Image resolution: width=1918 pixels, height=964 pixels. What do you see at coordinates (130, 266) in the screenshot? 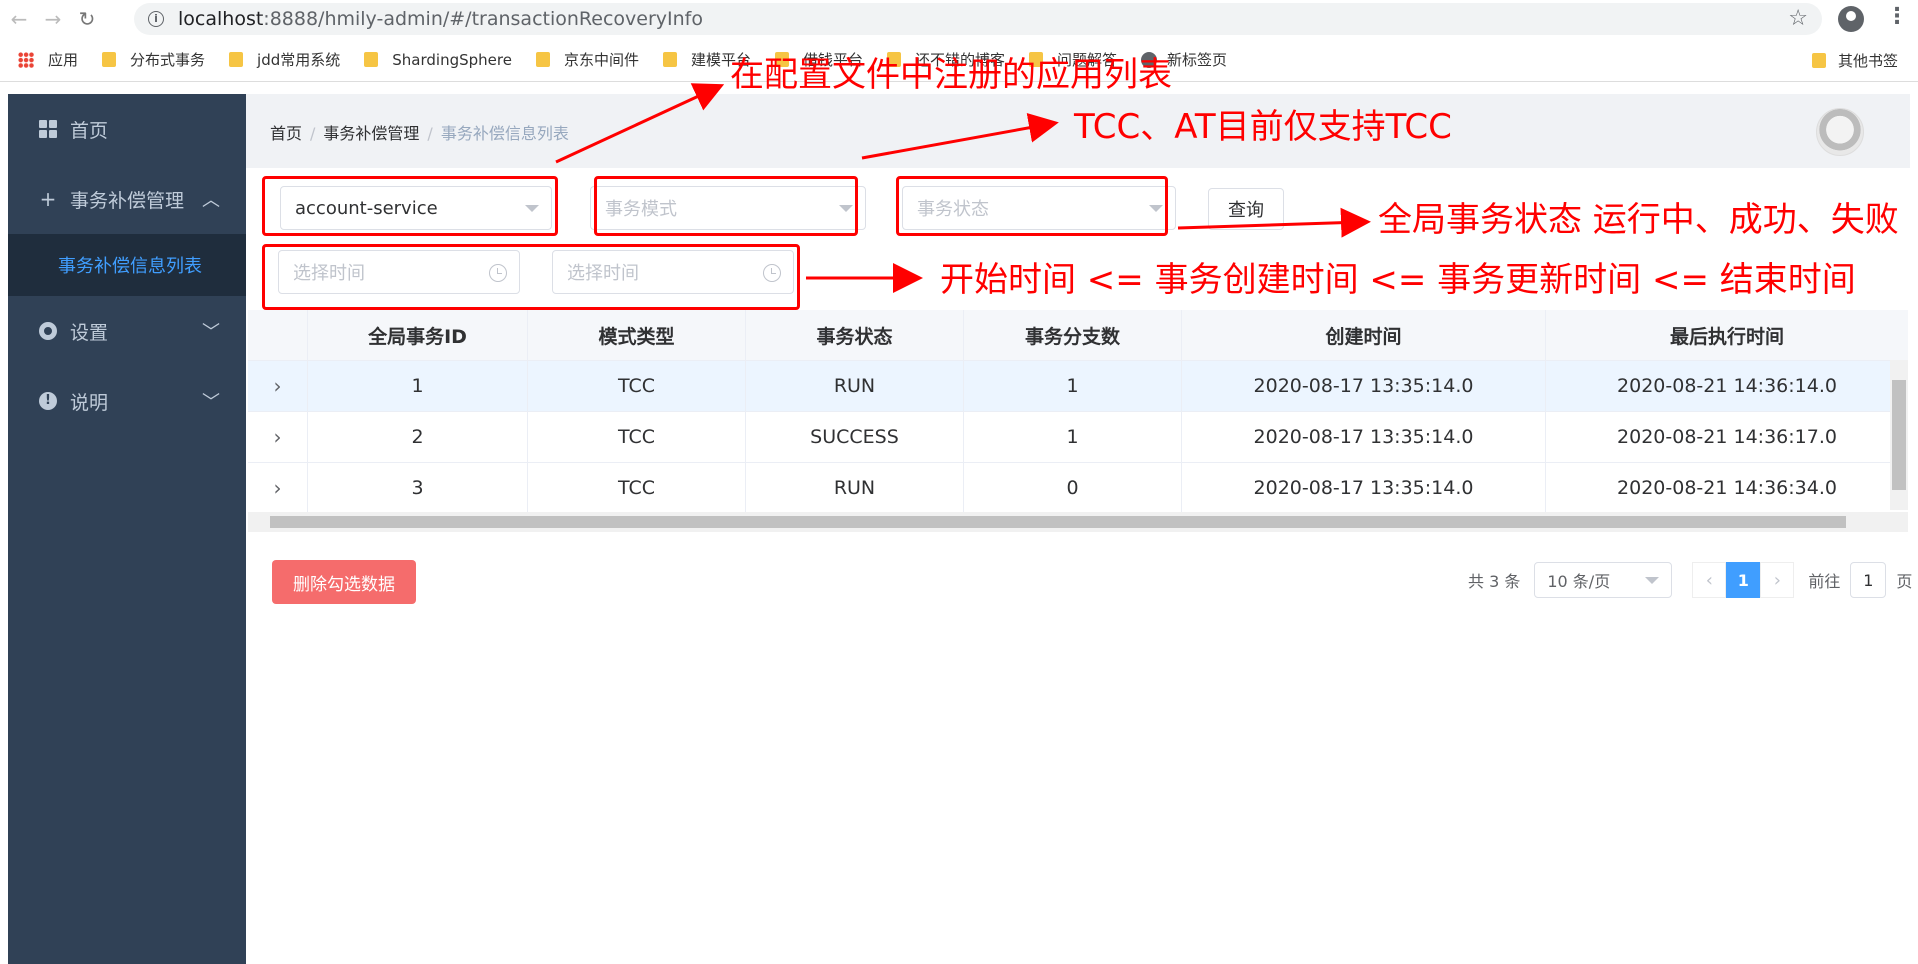
I see `sidebar-subitem-label: 事务补偿信息列表` at bounding box center [130, 266].